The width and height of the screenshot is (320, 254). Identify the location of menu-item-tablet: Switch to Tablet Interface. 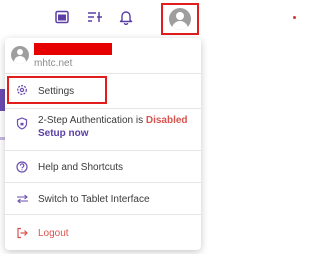
(103, 198).